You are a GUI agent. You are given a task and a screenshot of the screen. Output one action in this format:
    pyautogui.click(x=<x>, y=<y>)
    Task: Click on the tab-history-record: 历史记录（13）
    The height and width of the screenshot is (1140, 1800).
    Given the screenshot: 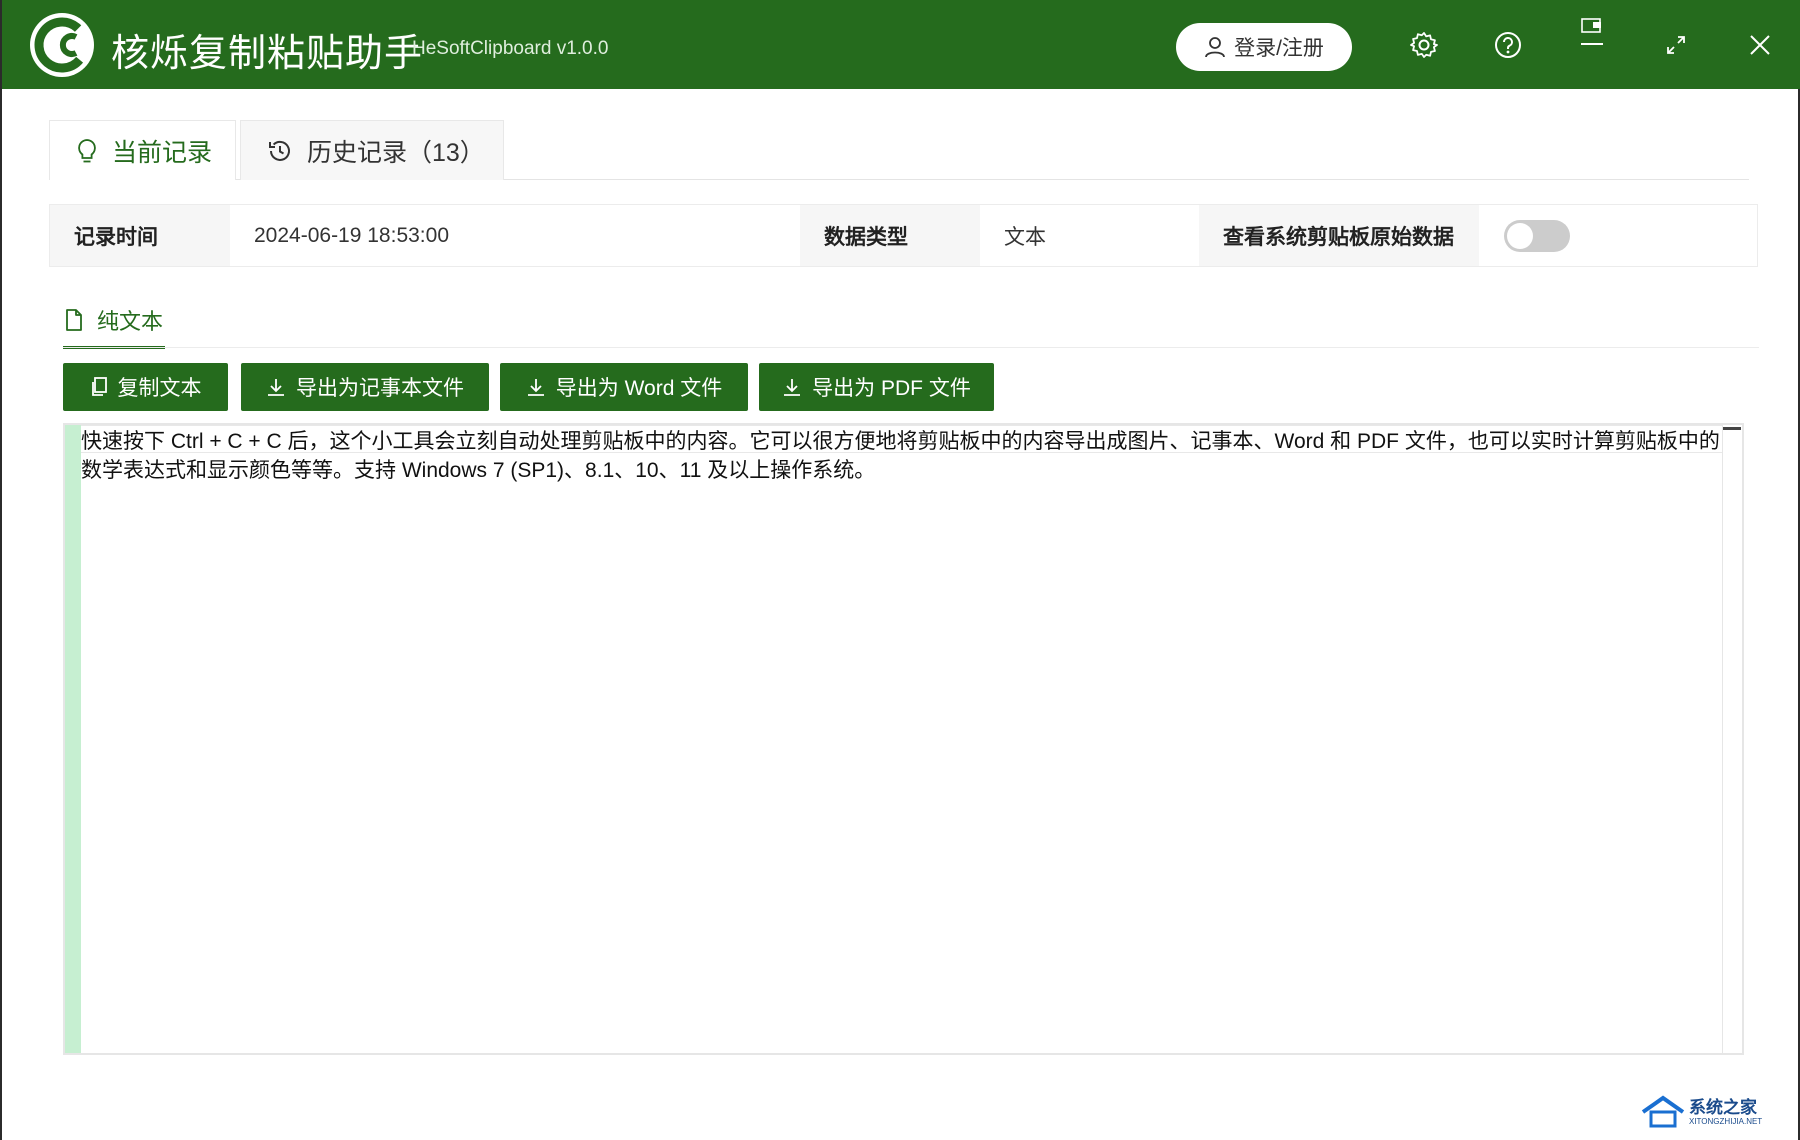 What is the action you would take?
    pyautogui.click(x=372, y=150)
    